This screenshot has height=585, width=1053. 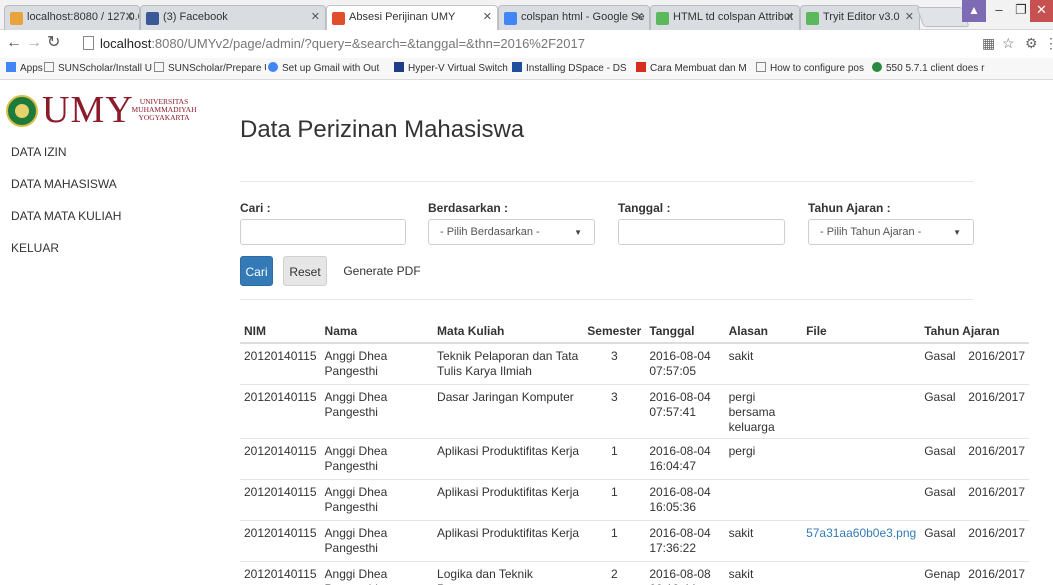 I want to click on berdasarkan-label: Berdasarkan :, so click(x=468, y=208).